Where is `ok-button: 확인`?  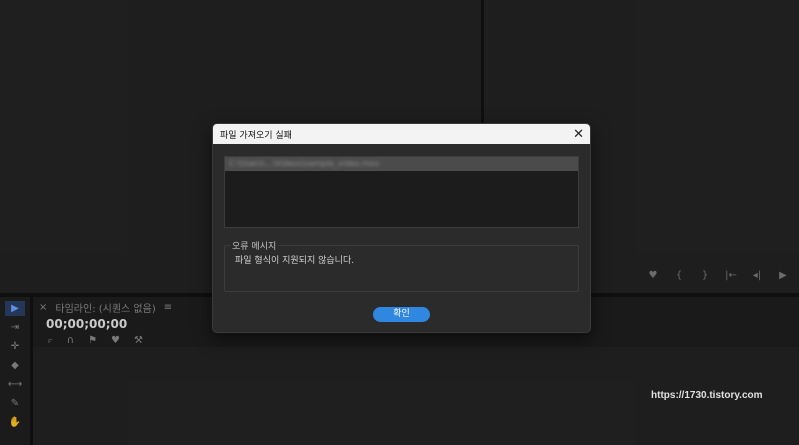 ok-button: 확인 is located at coordinates (401, 314).